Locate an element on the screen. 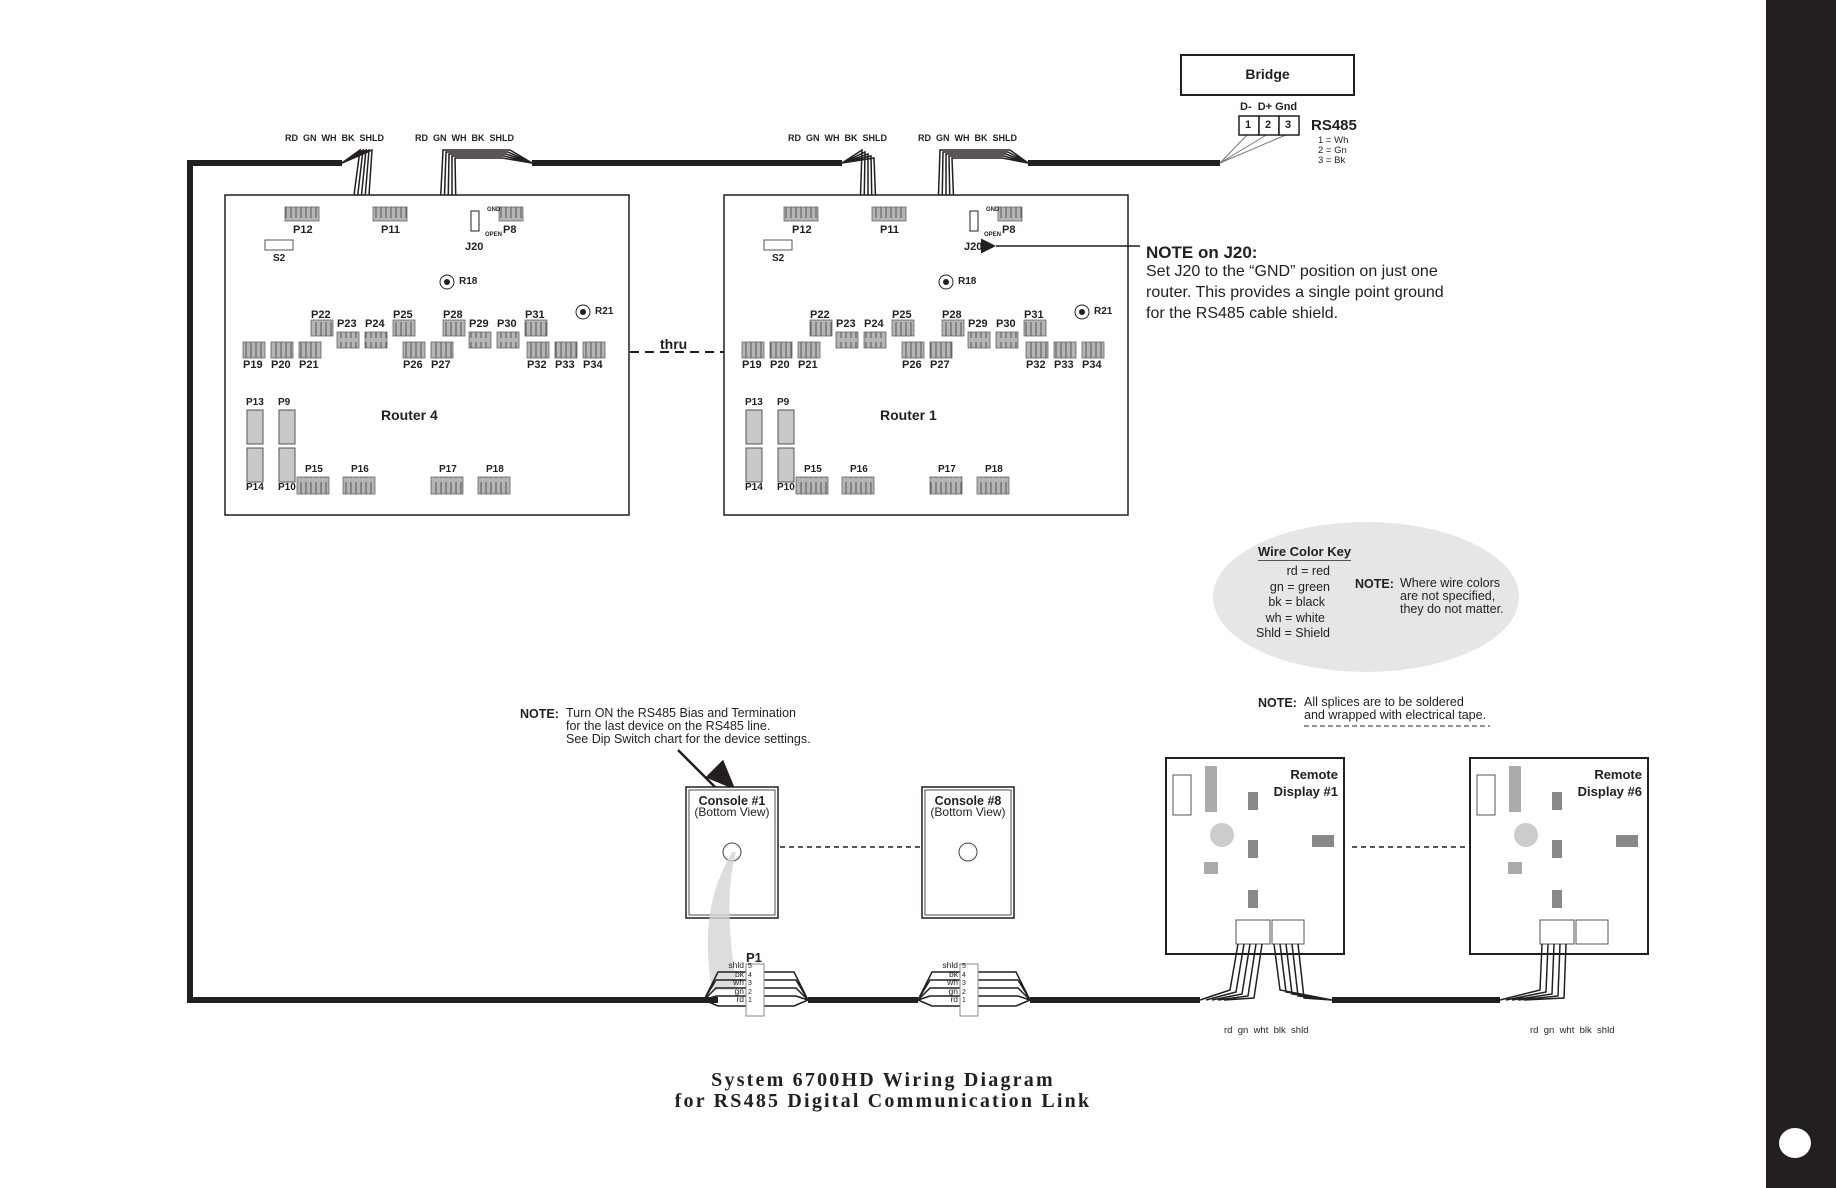 The width and height of the screenshot is (1836, 1188). wire-key-heading: Wire Color Key is located at coordinates (1305, 552).